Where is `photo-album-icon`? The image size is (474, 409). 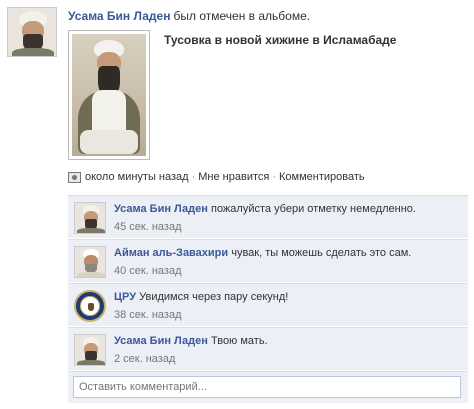 photo-album-icon is located at coordinates (74, 177).